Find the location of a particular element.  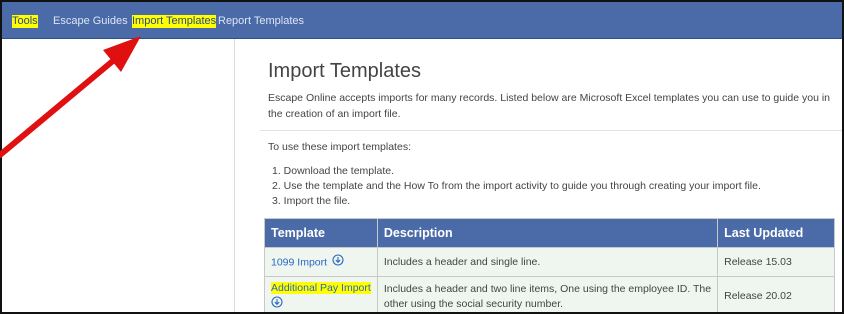

howto-label: To use these import templates: is located at coordinates (339, 147).